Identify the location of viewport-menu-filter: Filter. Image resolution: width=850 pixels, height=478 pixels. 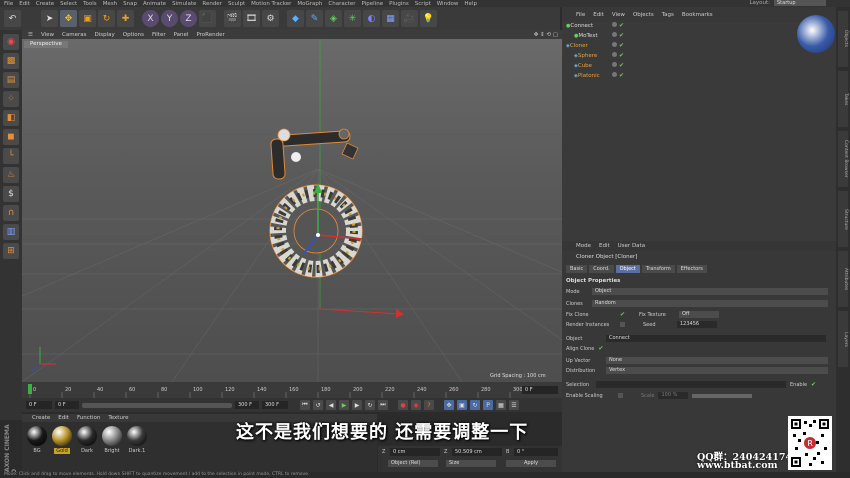
(159, 35).